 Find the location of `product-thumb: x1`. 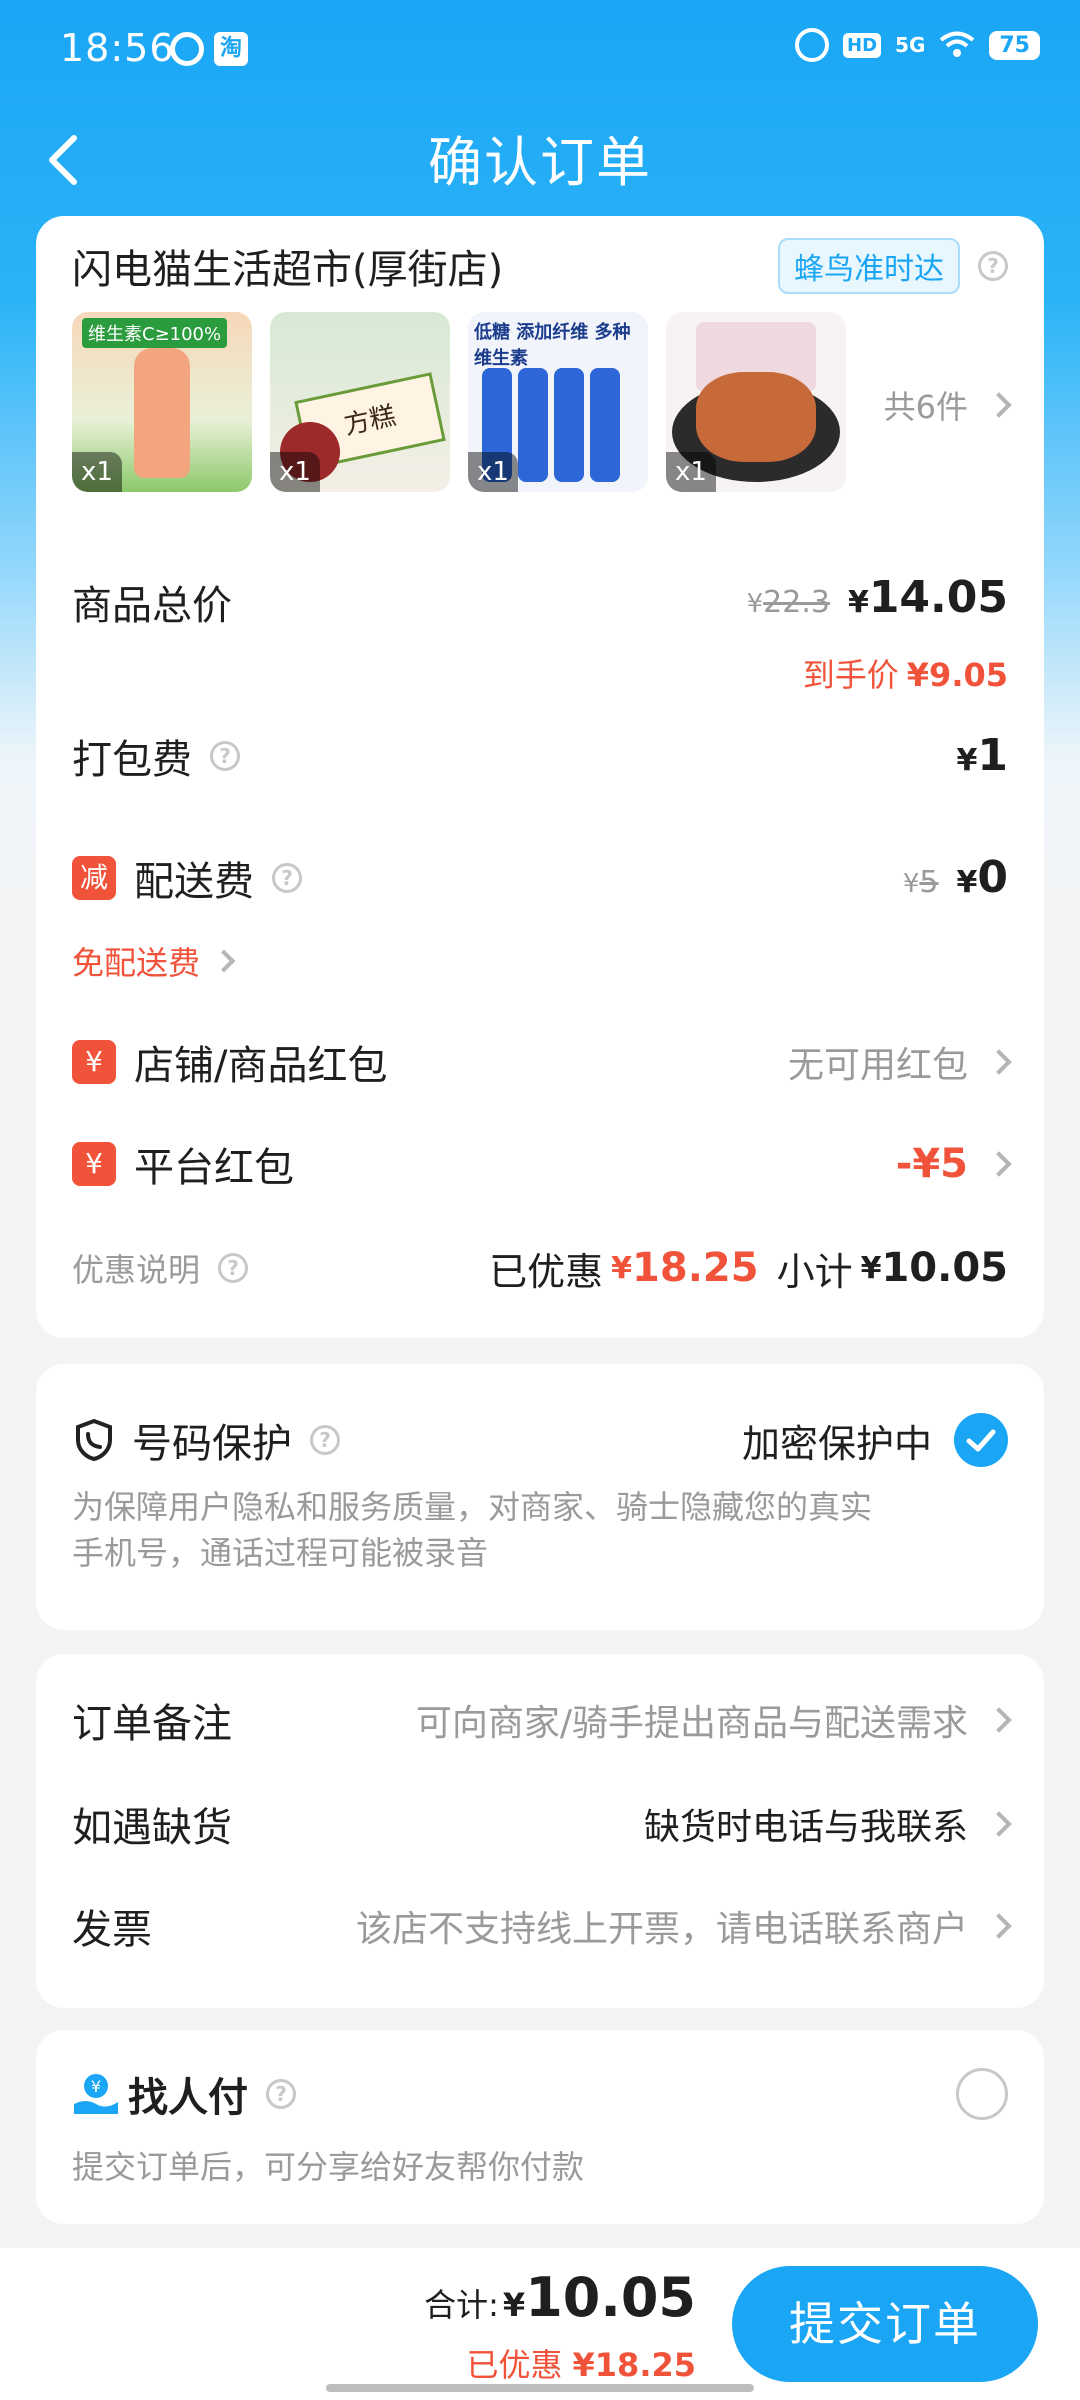

product-thumb: x1 is located at coordinates (756, 402).